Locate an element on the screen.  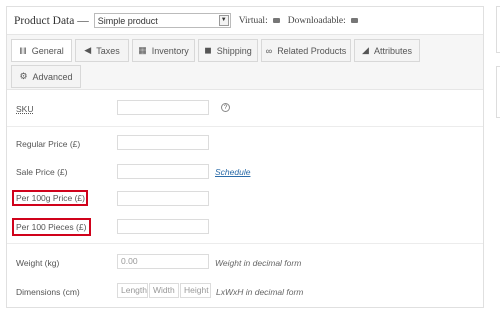
virtual-flag: Virtual: is located at coordinates (259, 21).